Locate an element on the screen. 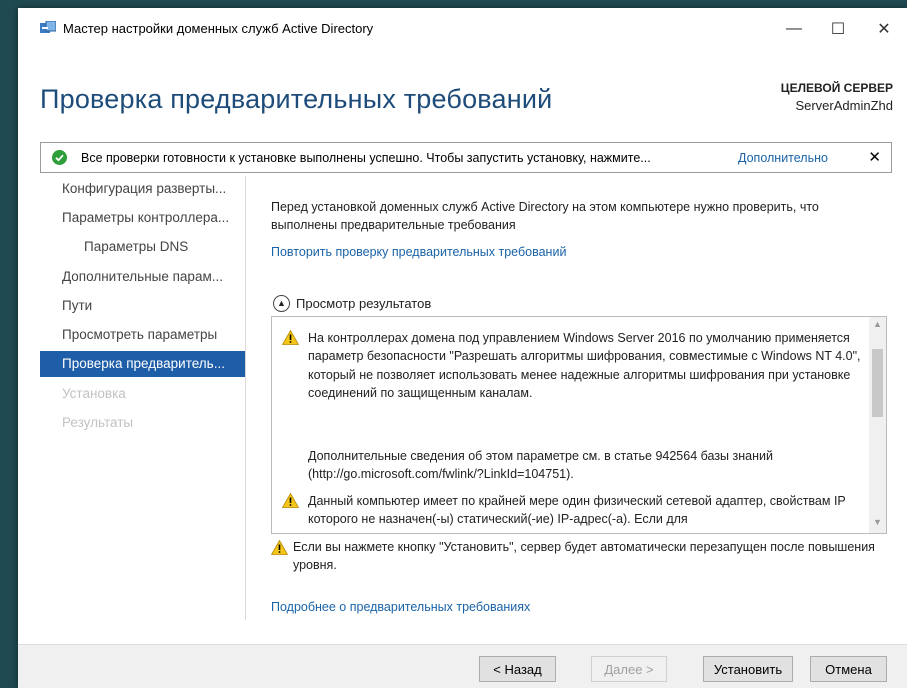 Image resolution: width=907 pixels, height=688 pixels. dismiss-notification-button: ✕ is located at coordinates (874, 157).